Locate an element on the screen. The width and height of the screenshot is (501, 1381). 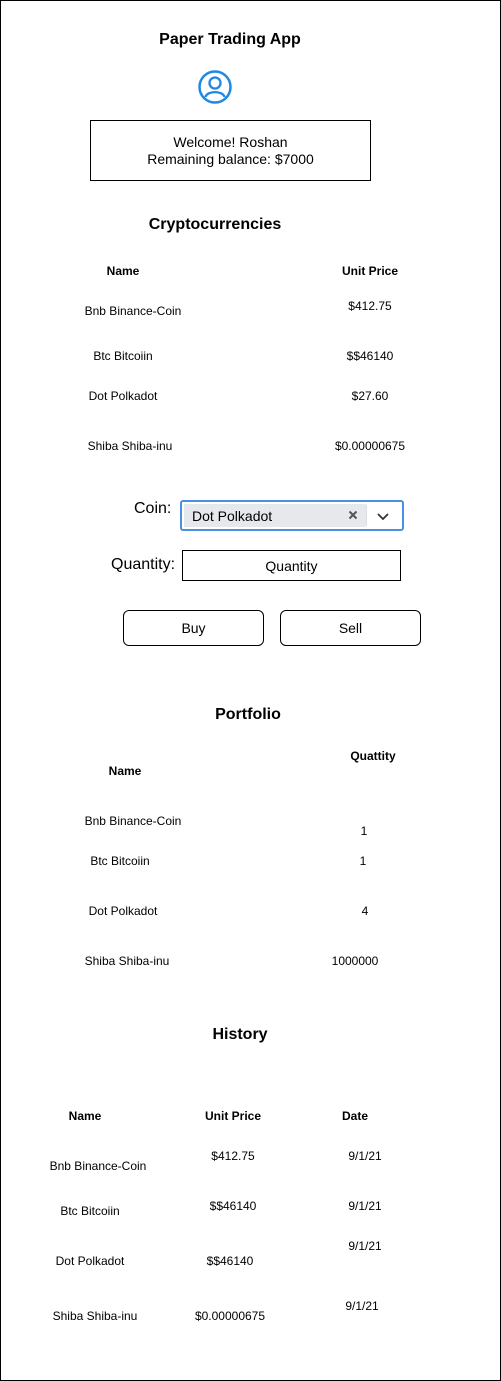
user-icon is located at coordinates (215, 87).